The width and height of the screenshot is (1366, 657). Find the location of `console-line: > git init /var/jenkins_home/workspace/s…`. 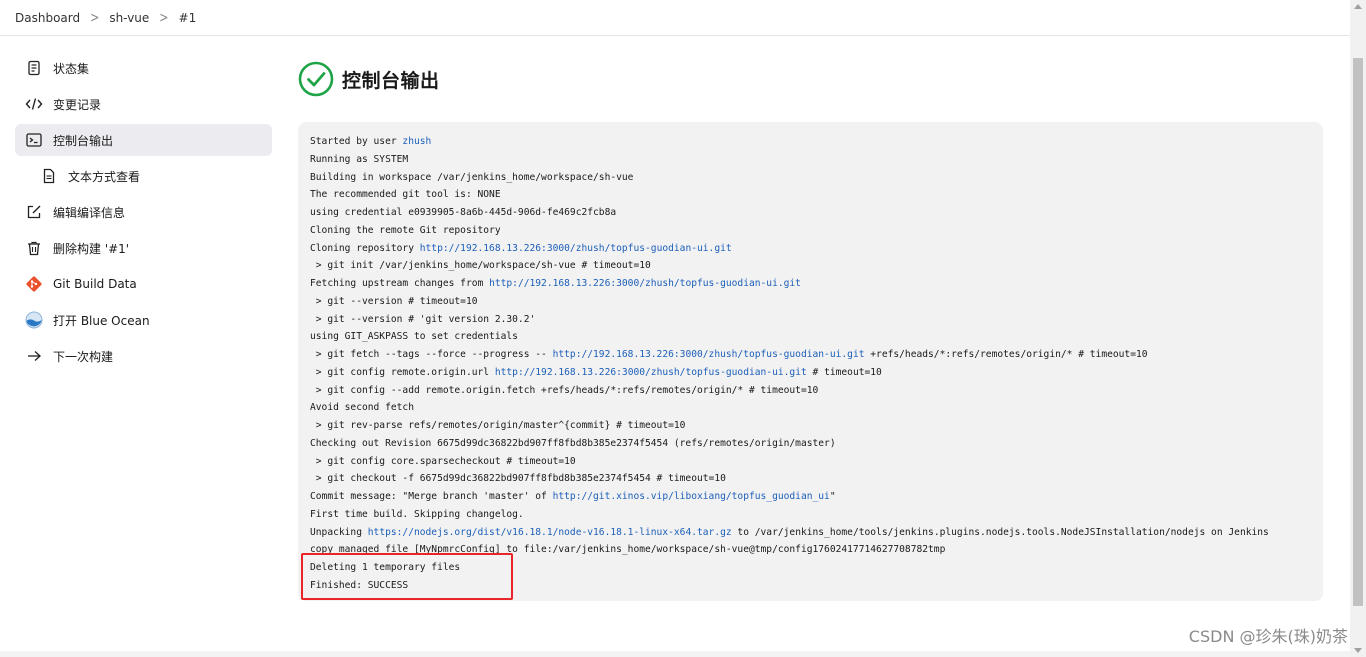

console-line: > git init /var/jenkins_home/workspace/s… is located at coordinates (810, 266).